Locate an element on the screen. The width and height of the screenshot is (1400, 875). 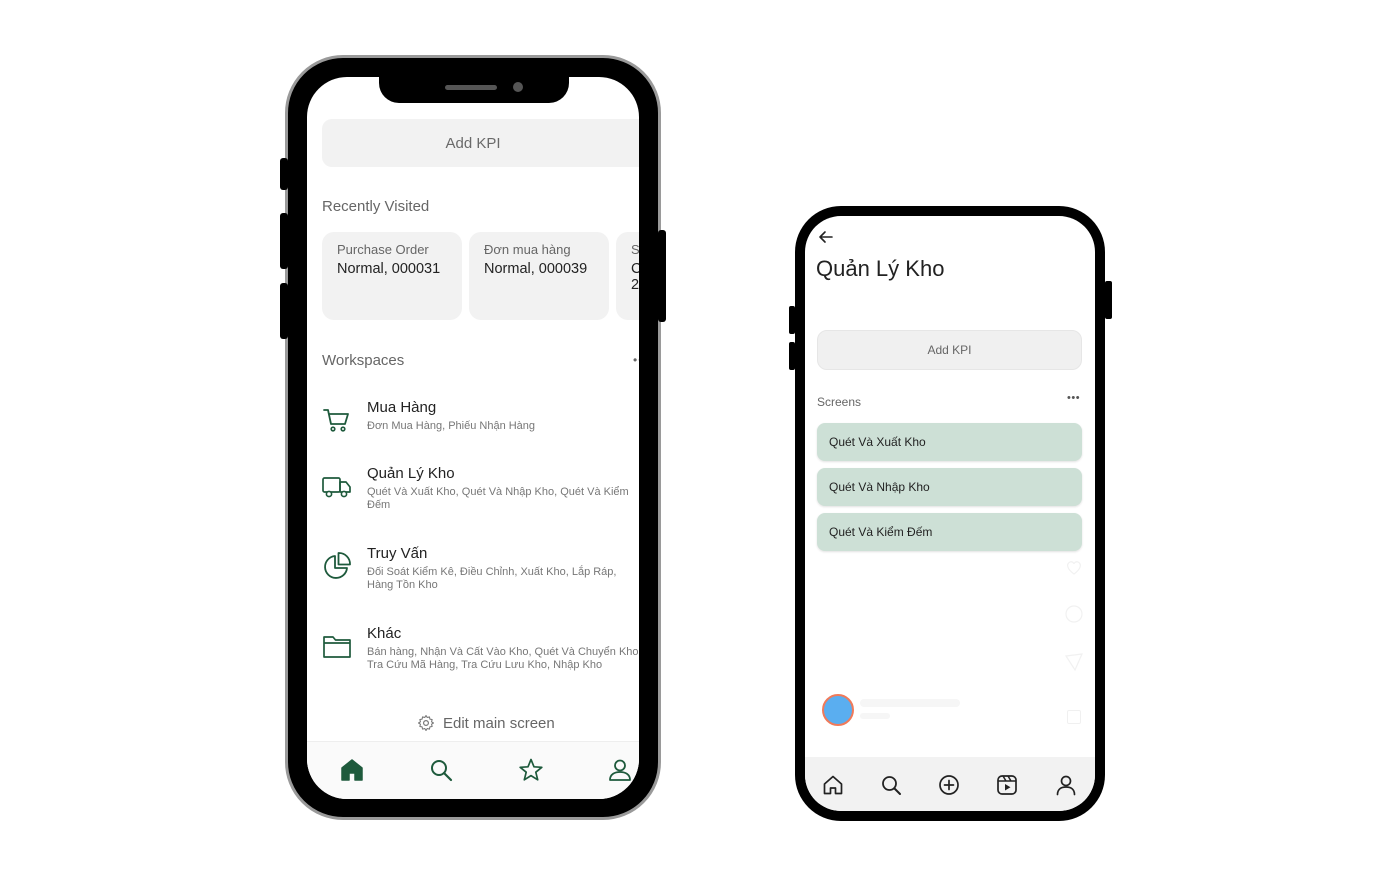
workspaces-title: Workspaces is located at coordinates (363, 360).